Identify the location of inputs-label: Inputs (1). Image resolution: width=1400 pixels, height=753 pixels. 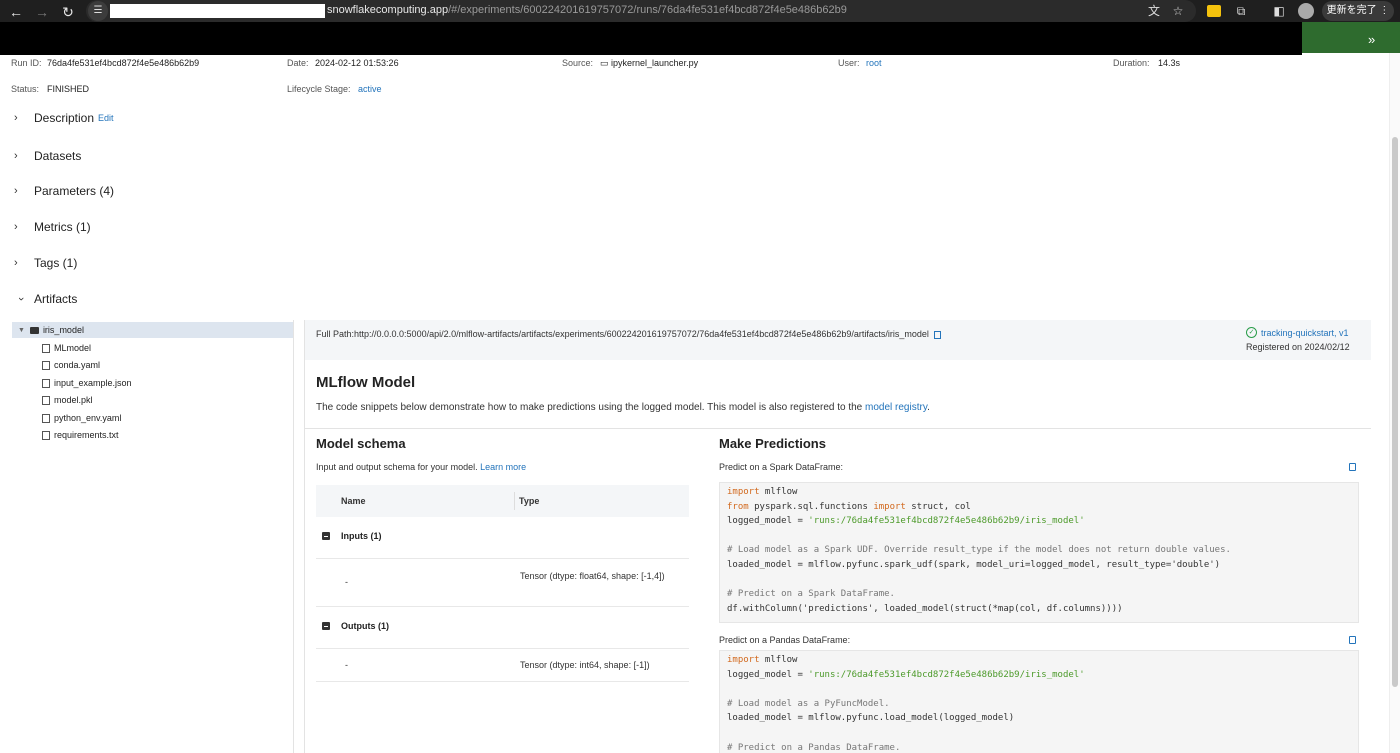
(361, 536).